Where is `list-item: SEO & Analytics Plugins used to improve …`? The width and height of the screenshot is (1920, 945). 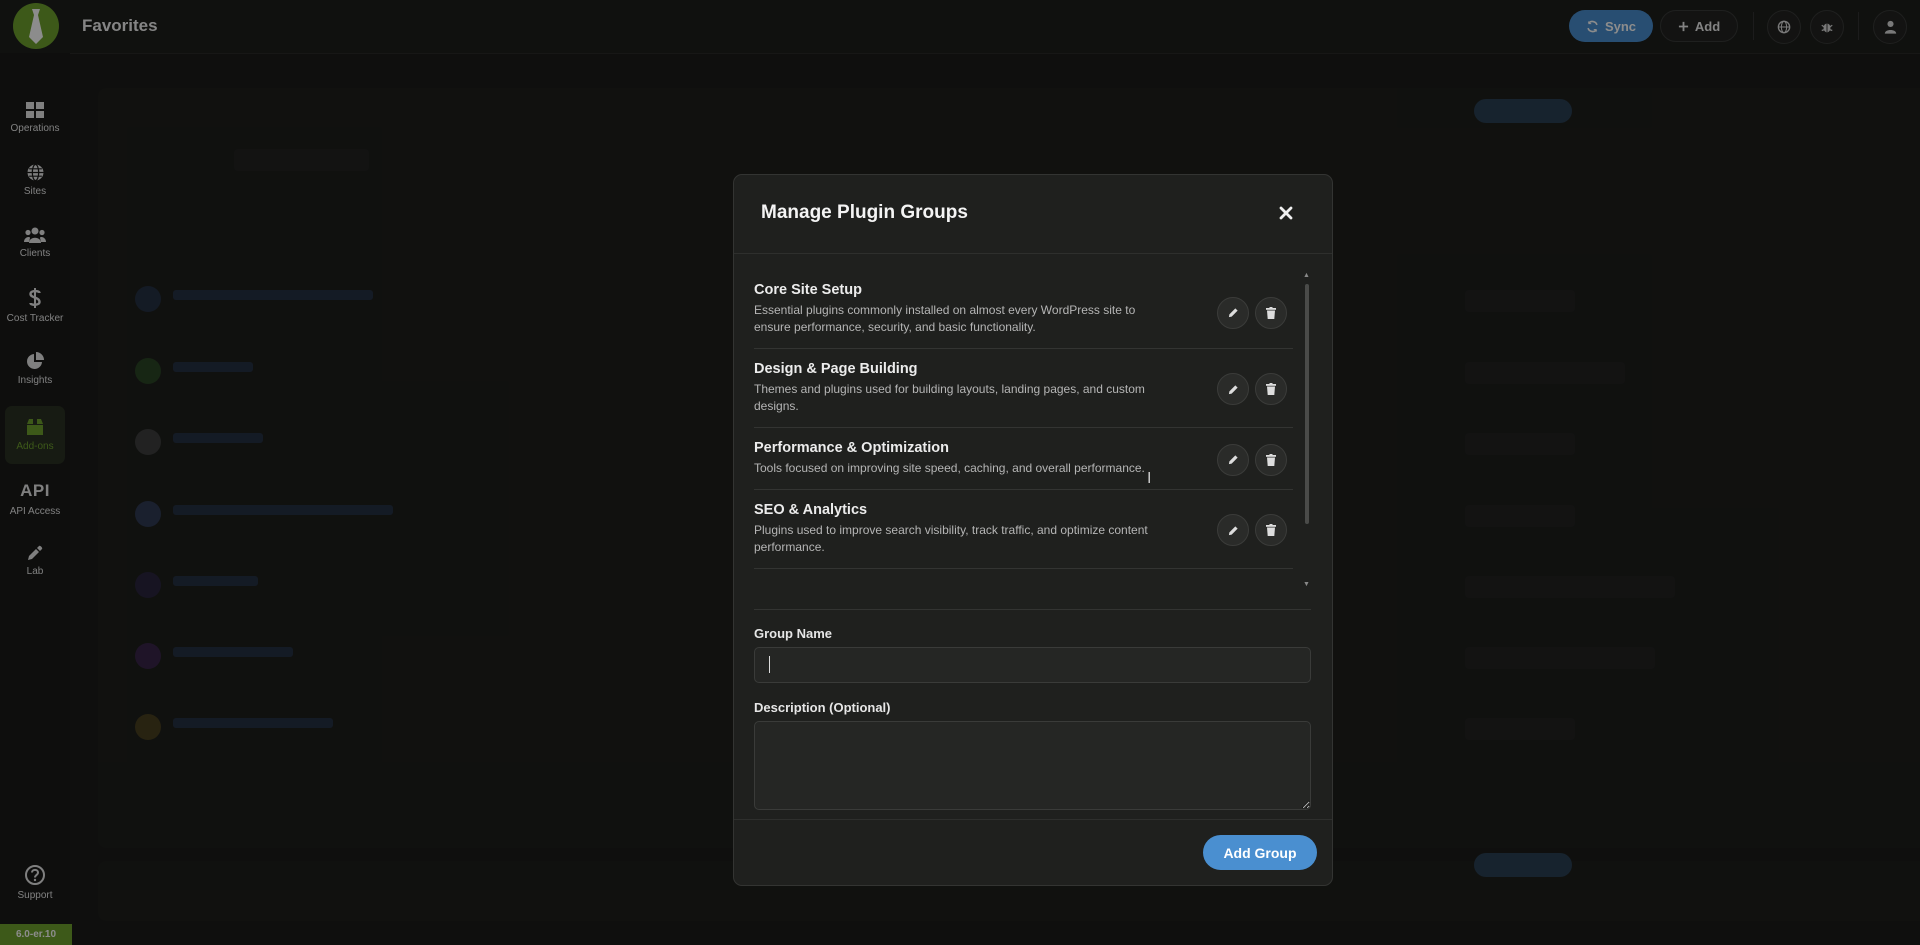 list-item: SEO & Analytics Plugins used to improve … is located at coordinates (1023, 529).